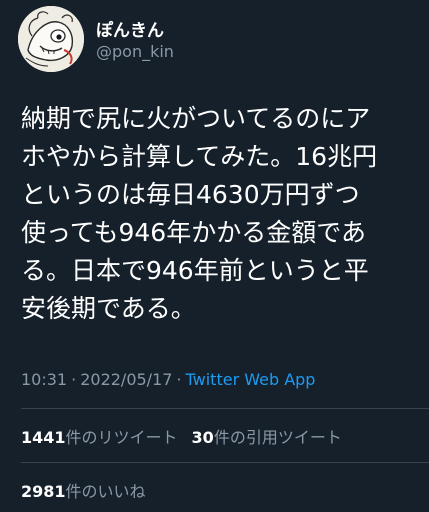  Describe the element at coordinates (277, 437) in the screenshot. I see `quotes-label: 件の引用ツイート` at that location.